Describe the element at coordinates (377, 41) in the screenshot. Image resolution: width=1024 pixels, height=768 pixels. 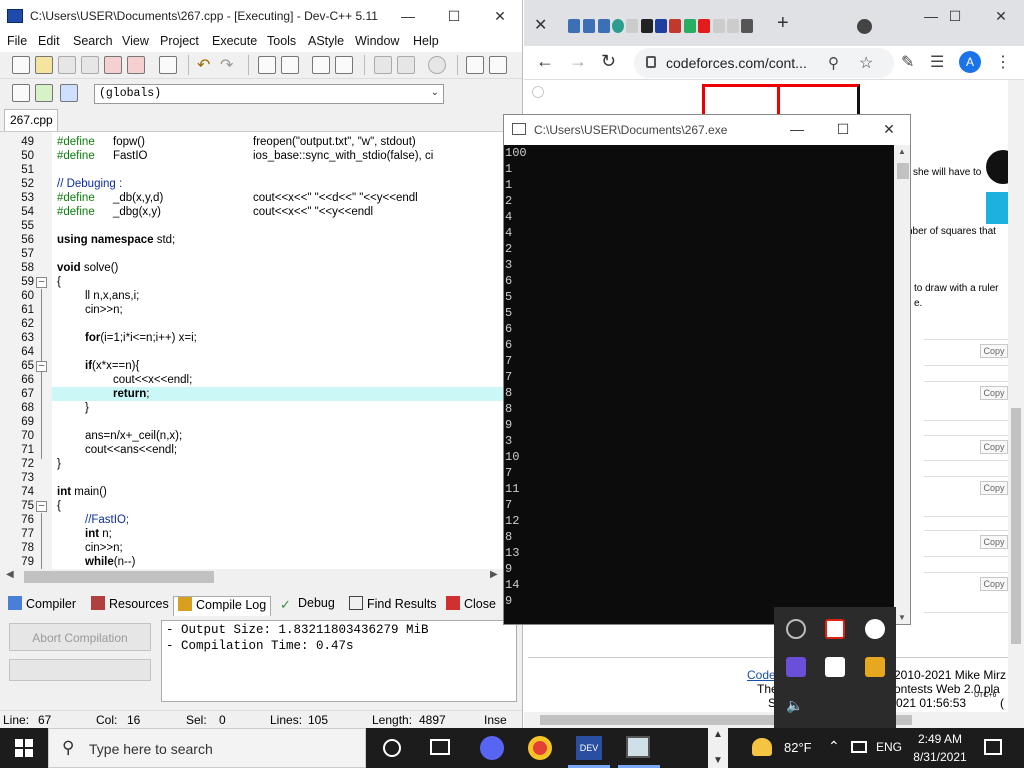
I see `menu-window: Window` at that location.